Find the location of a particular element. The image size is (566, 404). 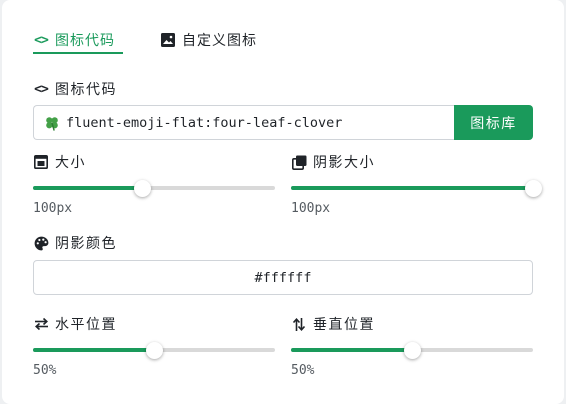

image-icon is located at coordinates (168, 40).